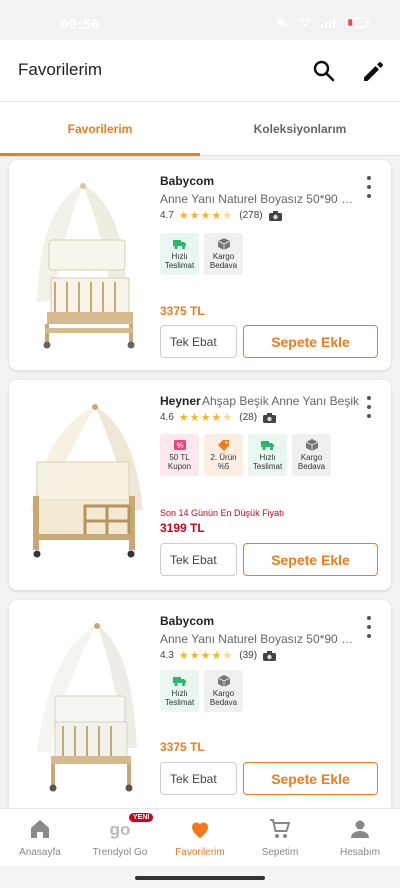 This screenshot has width=400, height=888. Describe the element at coordinates (223, 445) in the screenshot. I see `tag-icon` at that location.